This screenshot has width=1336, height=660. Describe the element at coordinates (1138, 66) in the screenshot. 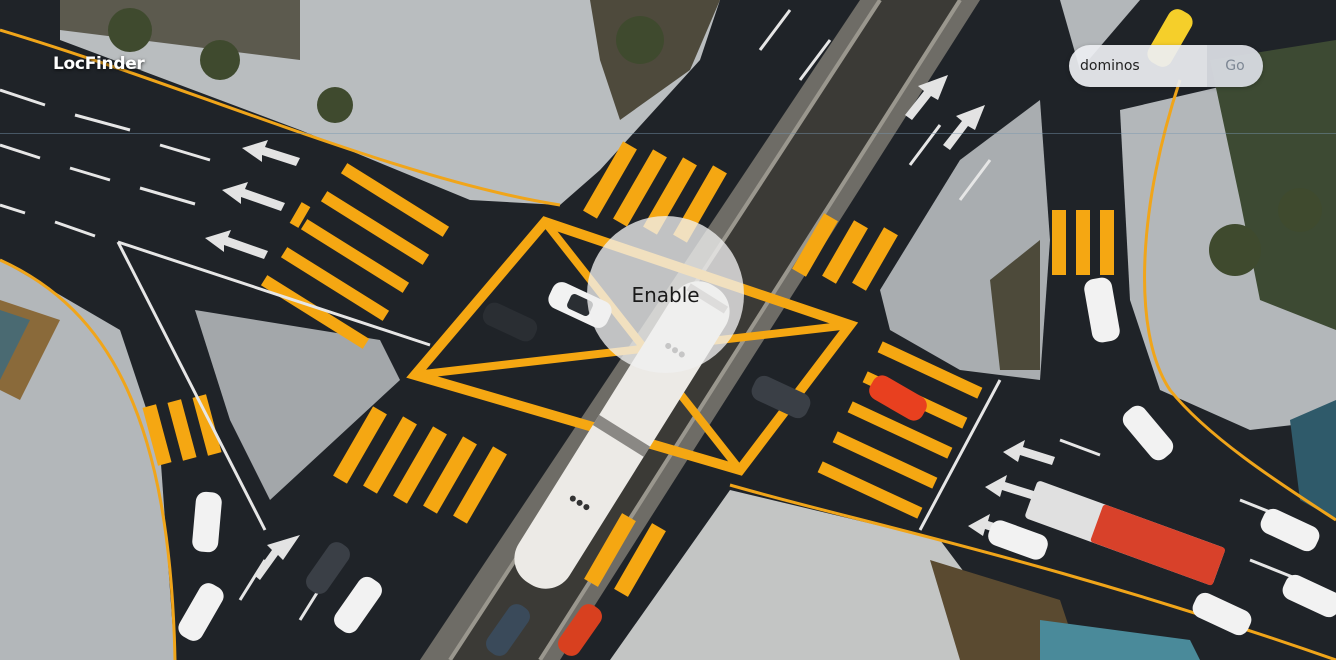

I see `search-input` at that location.